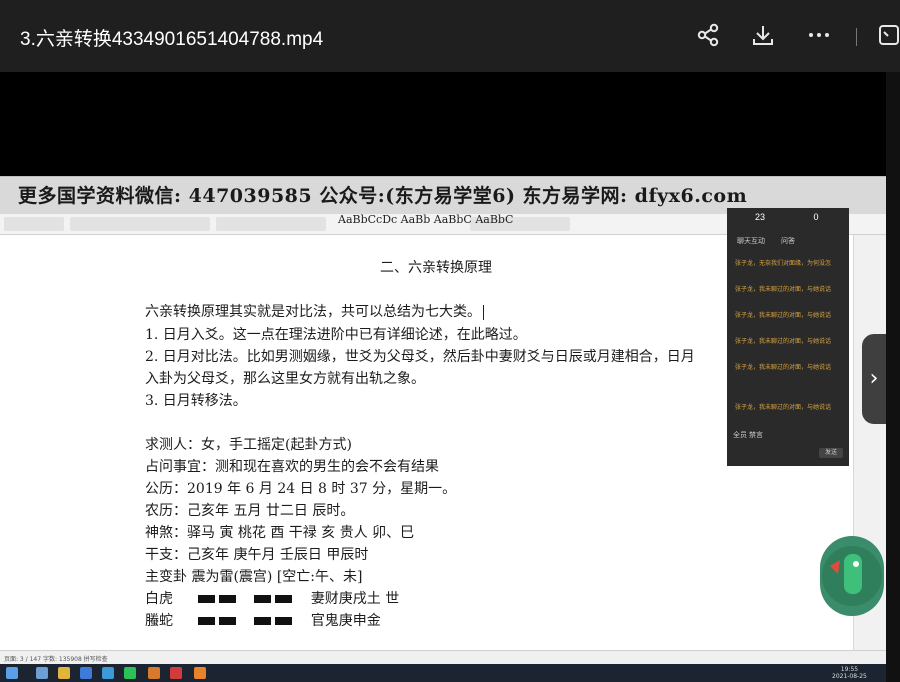 This screenshot has width=900, height=682. What do you see at coordinates (748, 435) in the screenshot?
I see `chat-controls: 全员 禁言` at bounding box center [748, 435].